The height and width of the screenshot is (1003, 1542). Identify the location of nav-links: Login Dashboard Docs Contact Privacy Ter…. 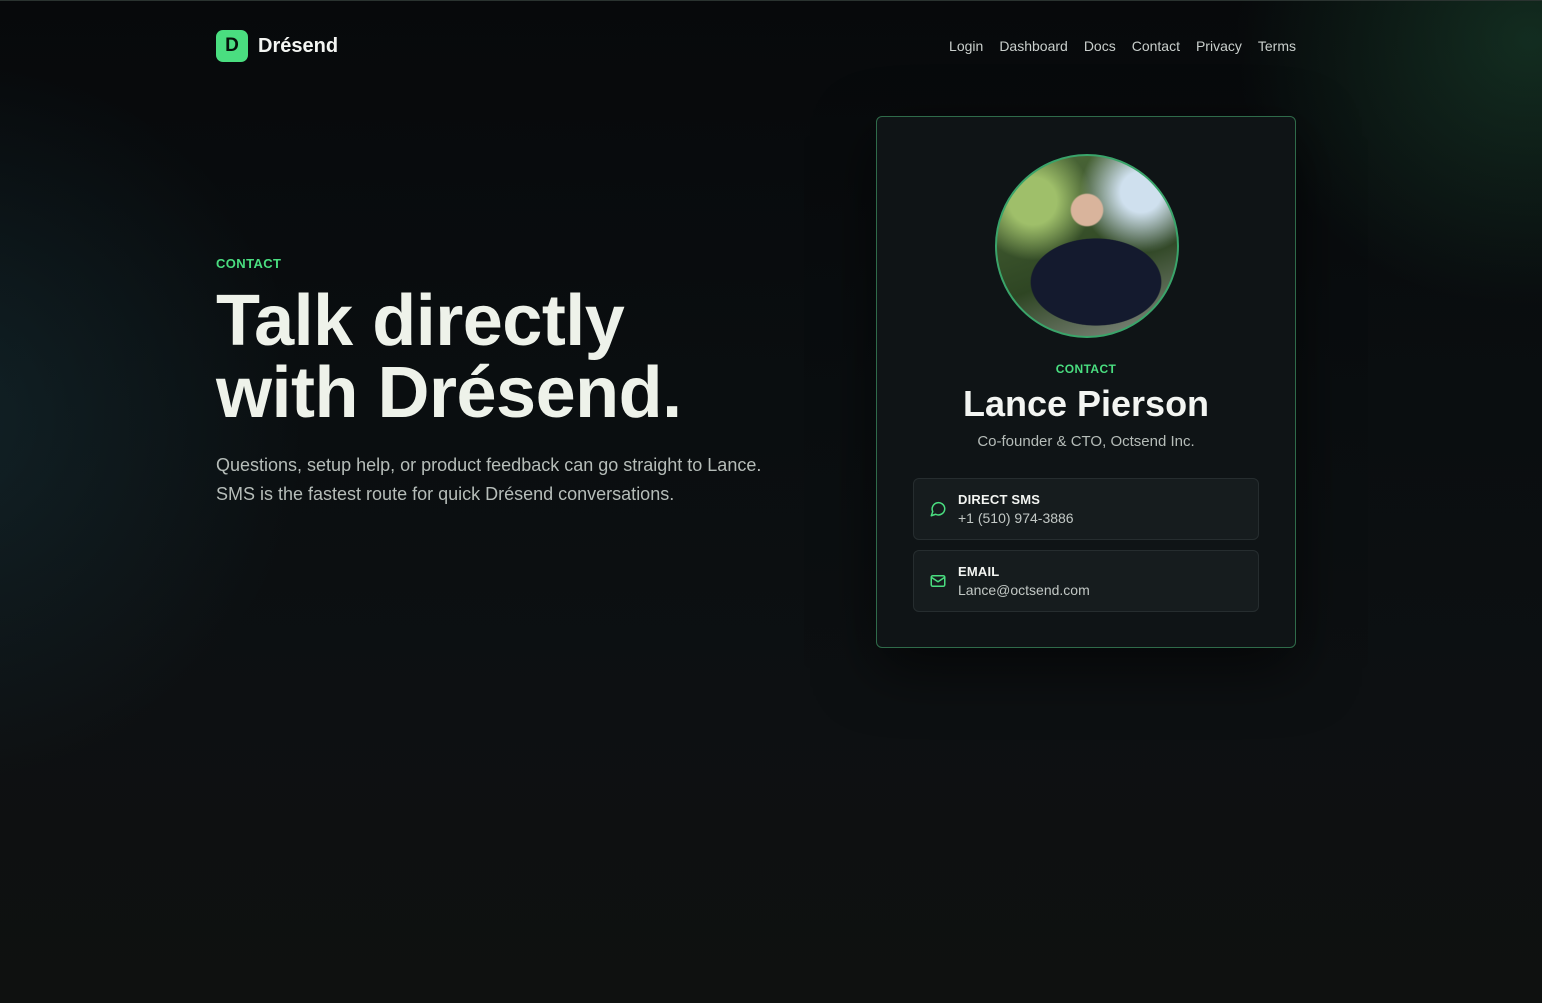
(1122, 46).